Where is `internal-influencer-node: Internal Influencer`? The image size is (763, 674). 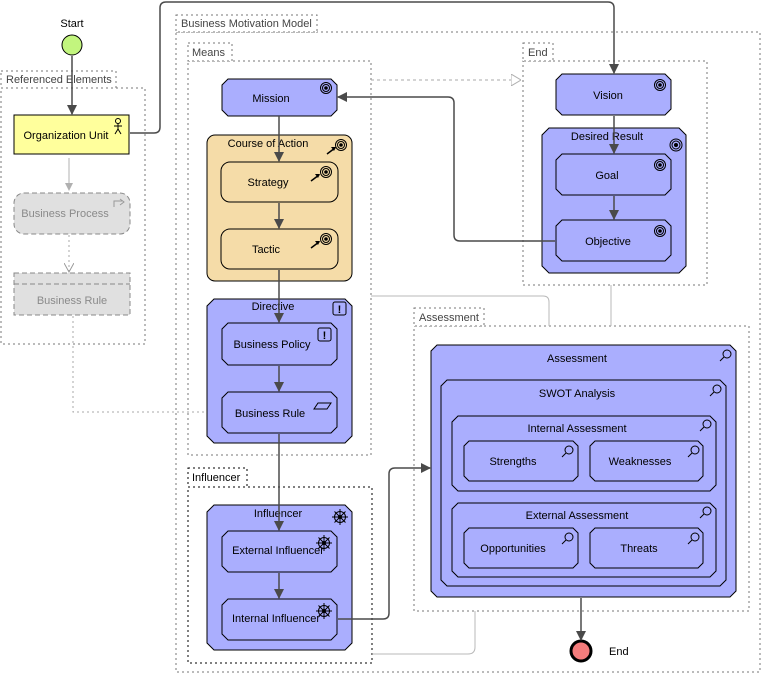 internal-influencer-node: Internal Influencer is located at coordinates (279, 619).